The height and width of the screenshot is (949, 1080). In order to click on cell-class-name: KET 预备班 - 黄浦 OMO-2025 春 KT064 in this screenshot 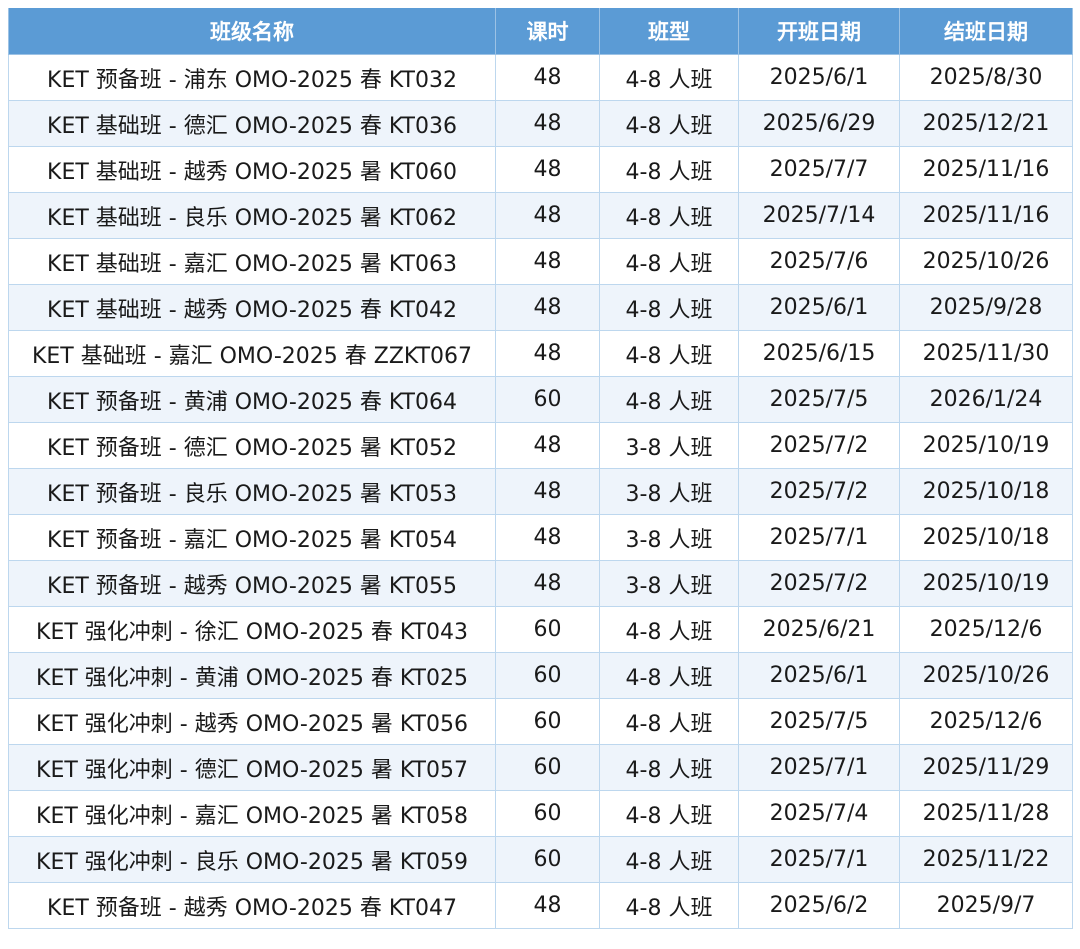, I will do `click(252, 399)`.